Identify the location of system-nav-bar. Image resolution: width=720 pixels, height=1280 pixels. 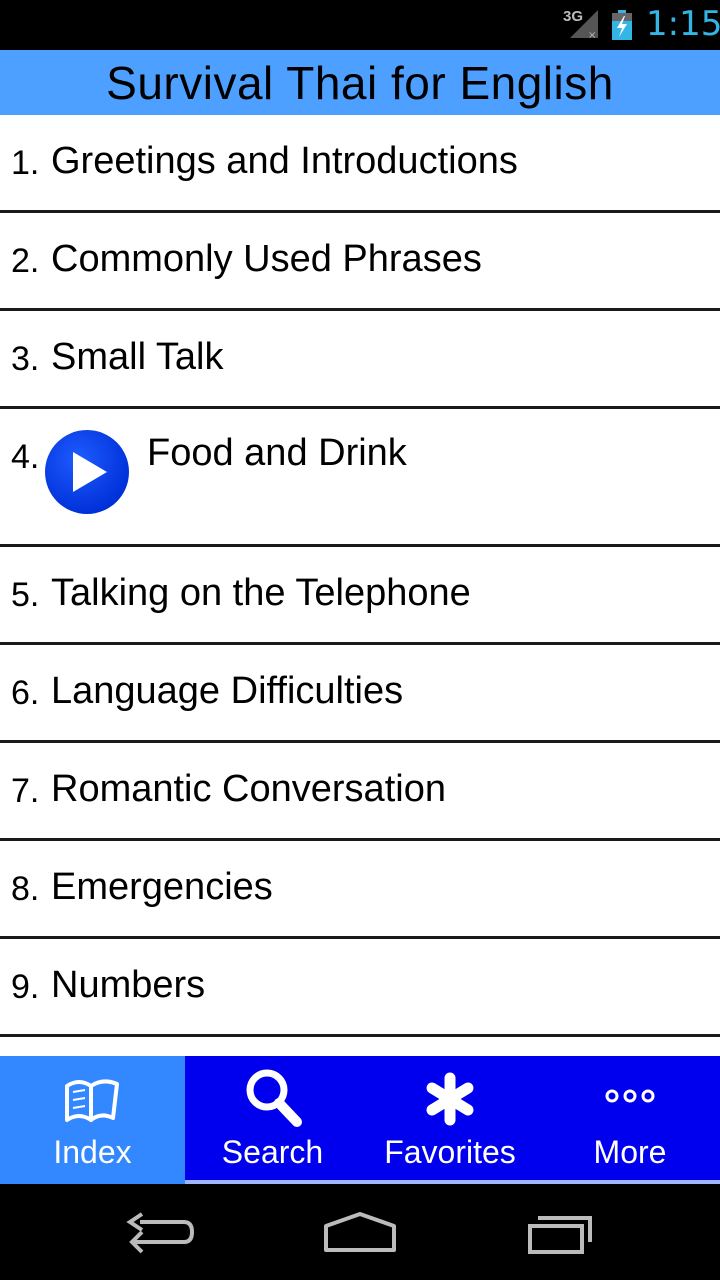
(360, 1232).